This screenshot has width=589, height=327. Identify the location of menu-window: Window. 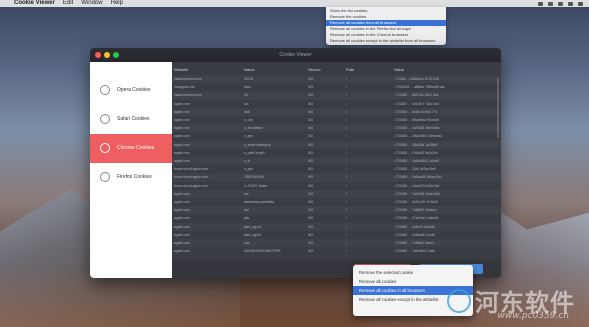
(91, 3).